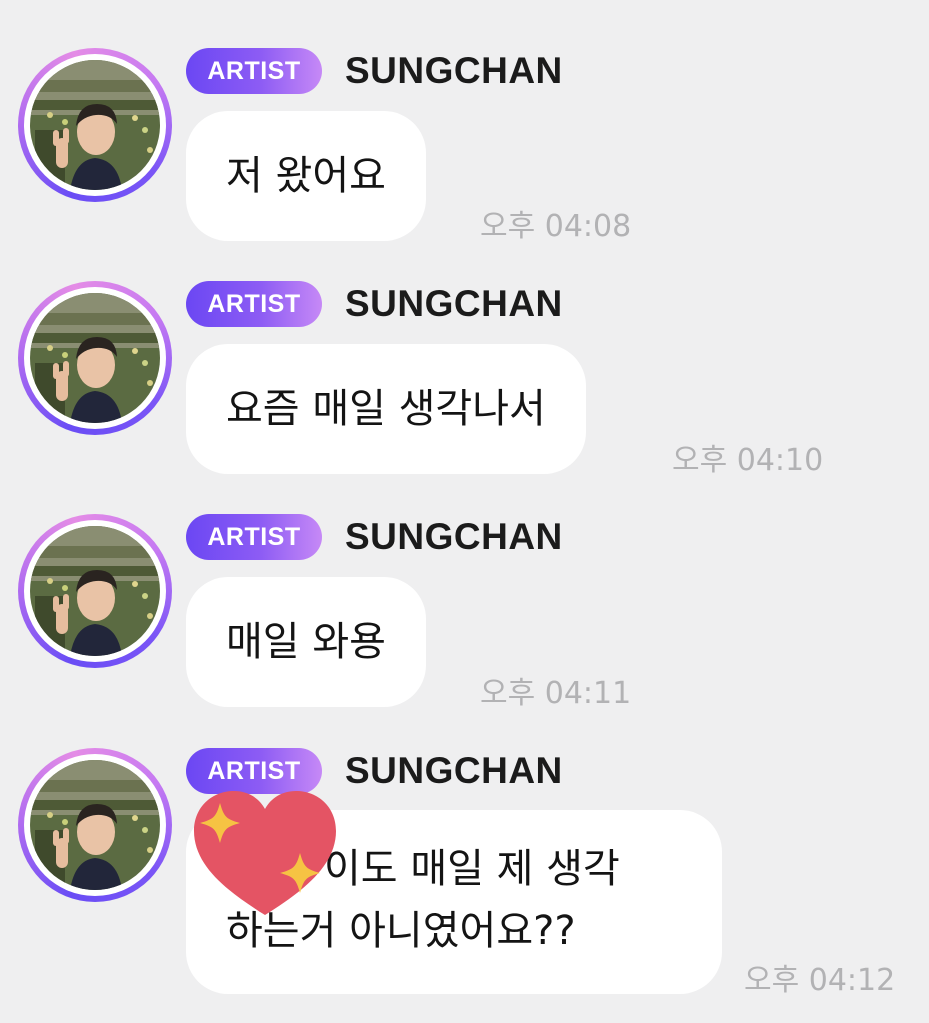 The image size is (929, 1023). Describe the element at coordinates (748, 460) in the screenshot. I see `message-timestamp: 오후 04:10` at that location.